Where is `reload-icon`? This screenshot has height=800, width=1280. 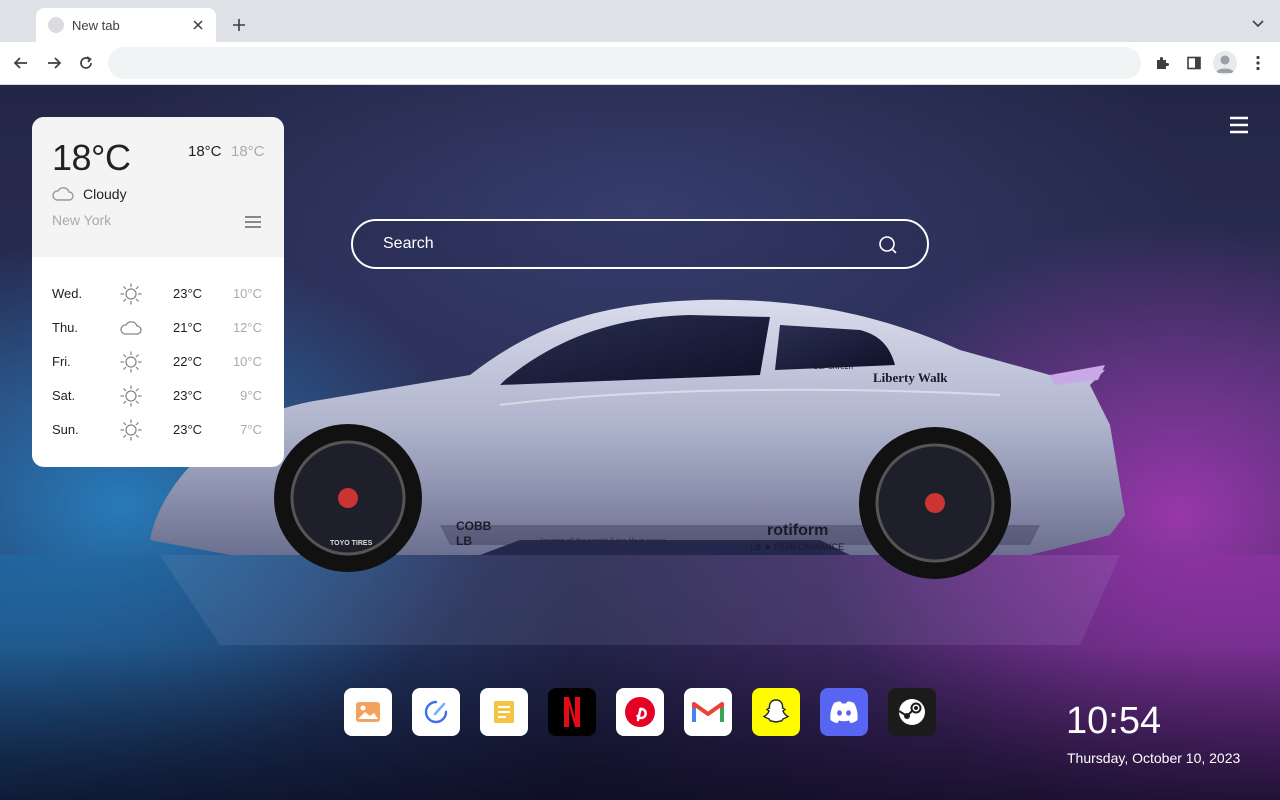 reload-icon is located at coordinates (86, 62).